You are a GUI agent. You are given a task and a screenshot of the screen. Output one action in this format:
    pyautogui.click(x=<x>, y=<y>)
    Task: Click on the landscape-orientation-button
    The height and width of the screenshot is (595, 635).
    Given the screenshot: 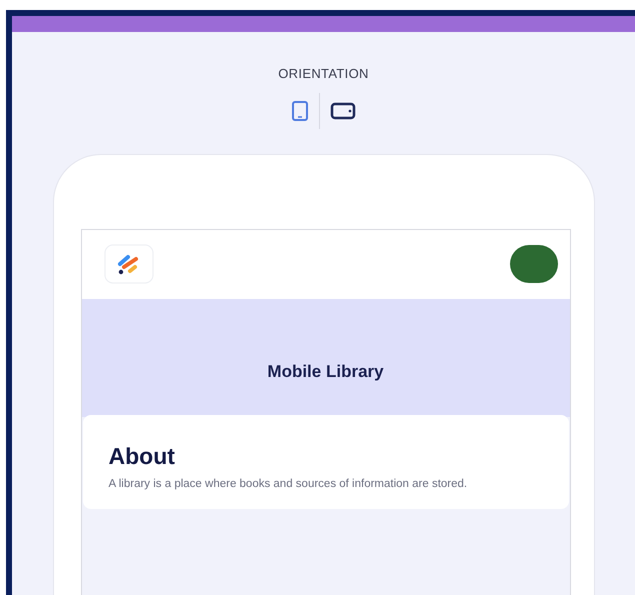 What is the action you would take?
    pyautogui.click(x=343, y=111)
    